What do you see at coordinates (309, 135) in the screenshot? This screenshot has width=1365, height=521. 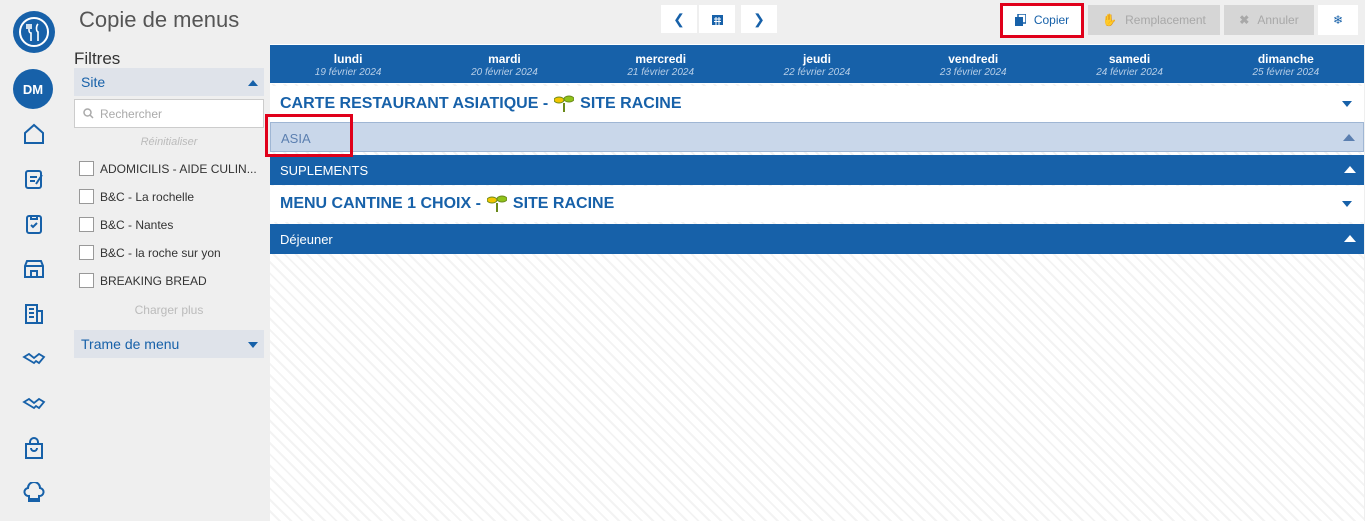 I see `highlight-frame-asia` at bounding box center [309, 135].